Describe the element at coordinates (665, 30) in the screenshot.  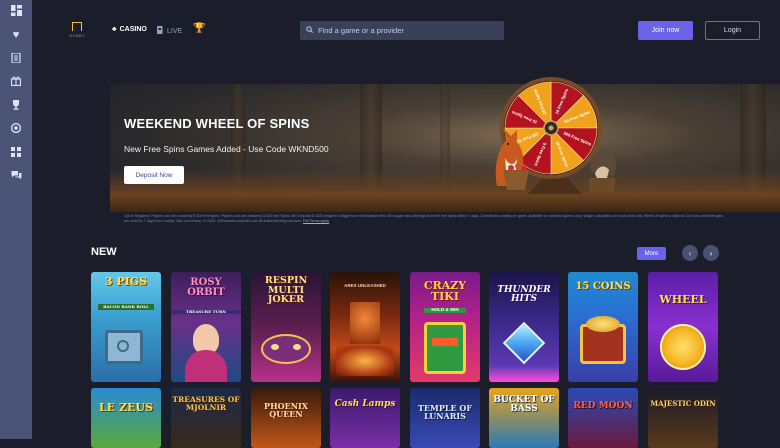
I see `join-now-button: Join now` at that location.